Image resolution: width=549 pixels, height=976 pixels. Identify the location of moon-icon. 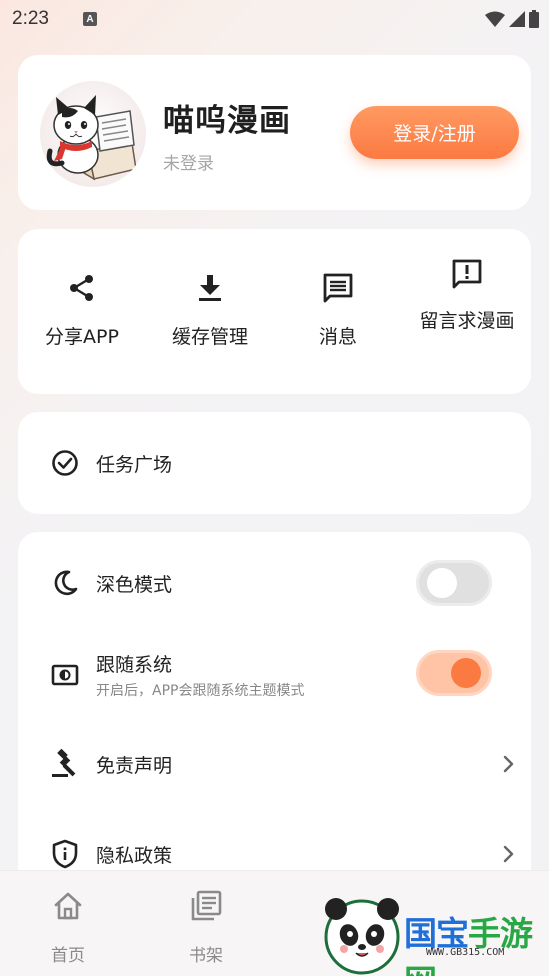
(65, 583).